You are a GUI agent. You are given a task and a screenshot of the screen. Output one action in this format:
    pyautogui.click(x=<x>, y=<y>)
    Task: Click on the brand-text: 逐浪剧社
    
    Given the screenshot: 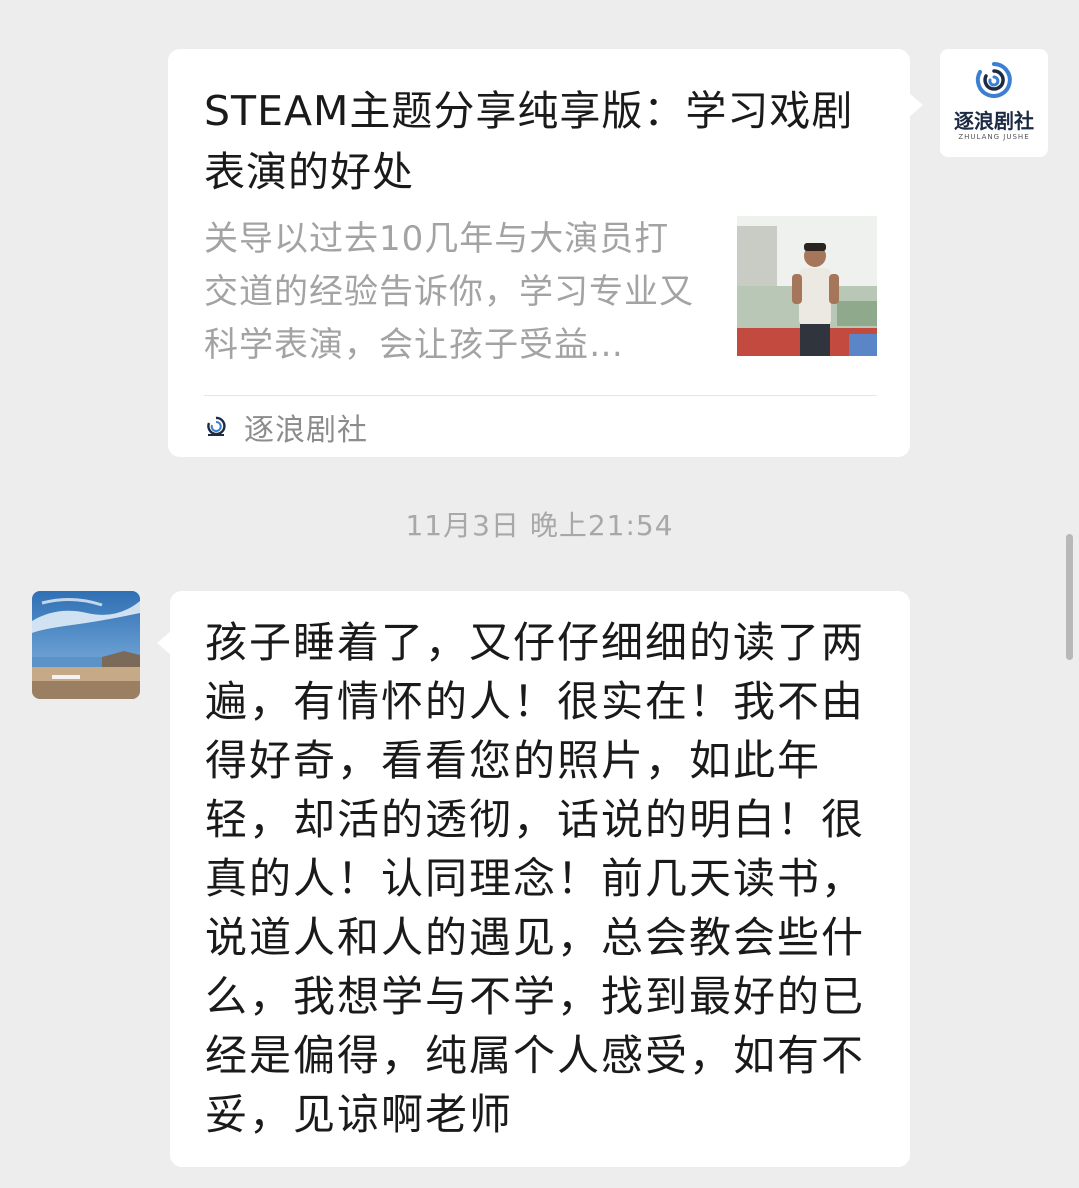 What is the action you would take?
    pyautogui.click(x=994, y=121)
    